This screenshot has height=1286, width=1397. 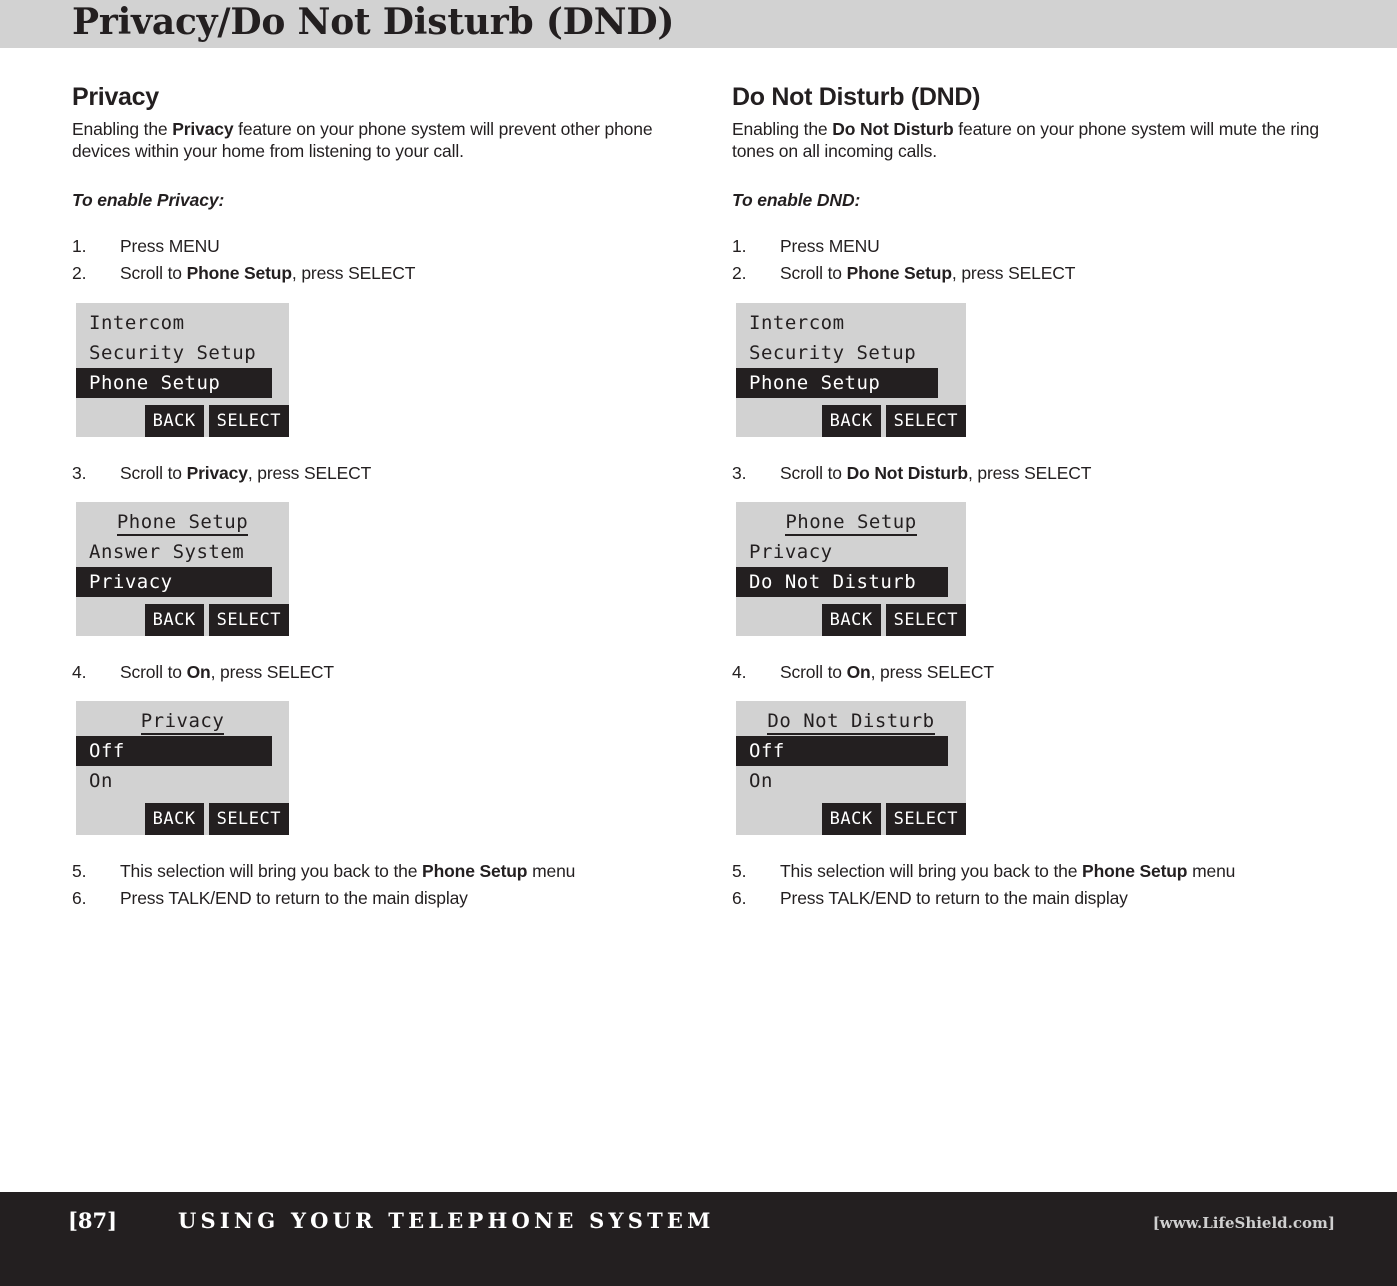 I want to click on steps-list-privacy-cont-a: 3. Scroll to Privacy, press SELECT, so click(x=382, y=473).